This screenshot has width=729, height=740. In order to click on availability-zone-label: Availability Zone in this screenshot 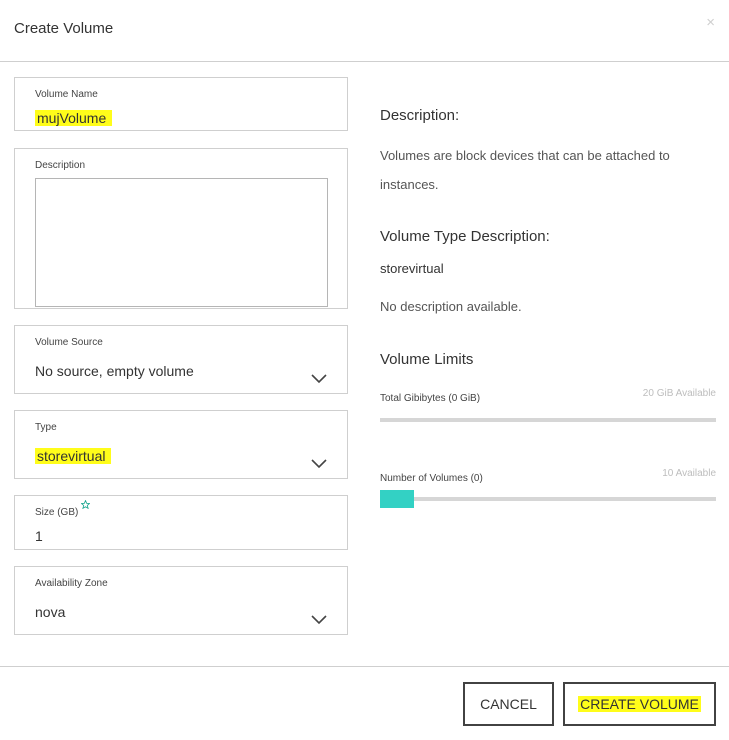, I will do `click(71, 583)`.